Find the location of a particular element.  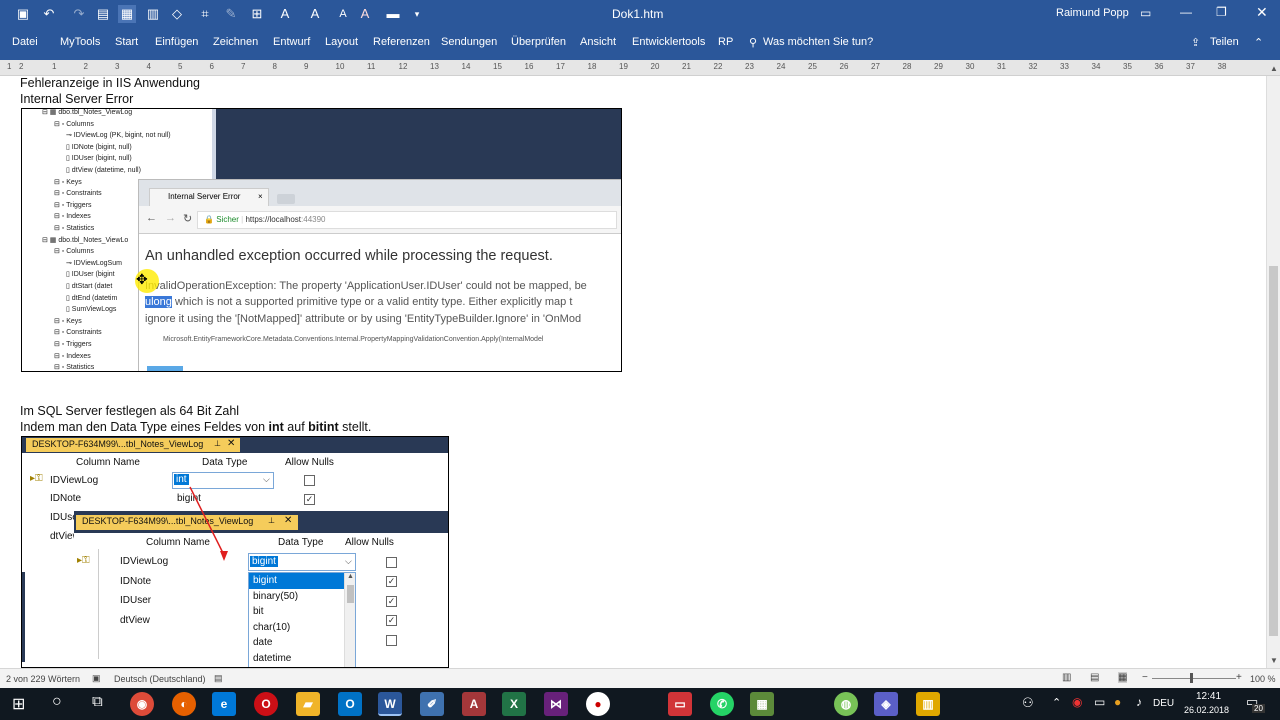

tray-expand-icon: ⌃ is located at coordinates (1056, 702).